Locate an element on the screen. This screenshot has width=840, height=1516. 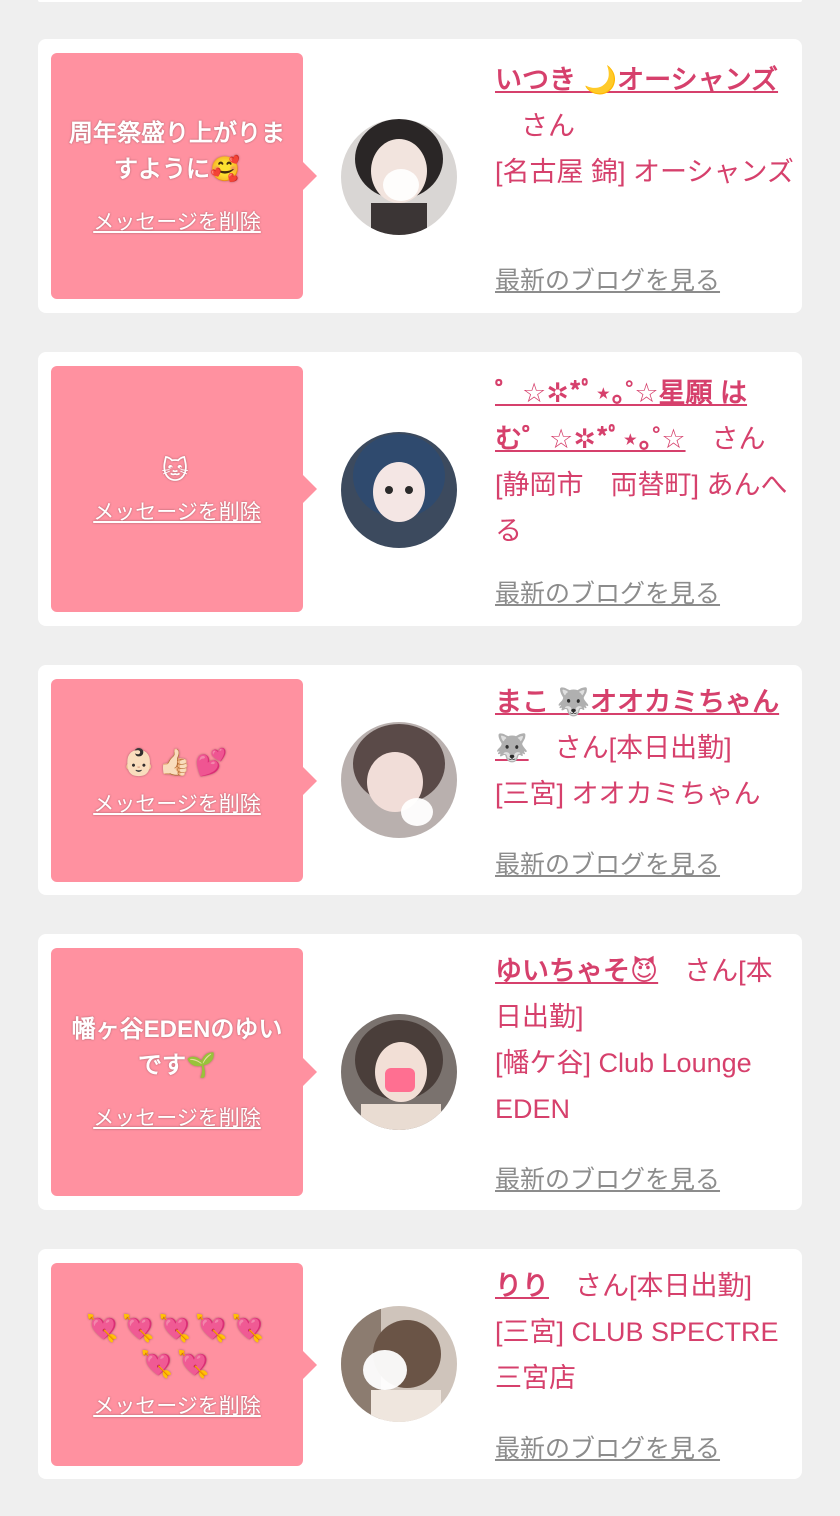
cast-info: ゜☆✲*ﾟ⋆｡˚☆星願 はむ゜☆✲*ﾟ⋆｡˚☆ さん [静岡市 両替町] あんへる is located at coordinates (645, 462).